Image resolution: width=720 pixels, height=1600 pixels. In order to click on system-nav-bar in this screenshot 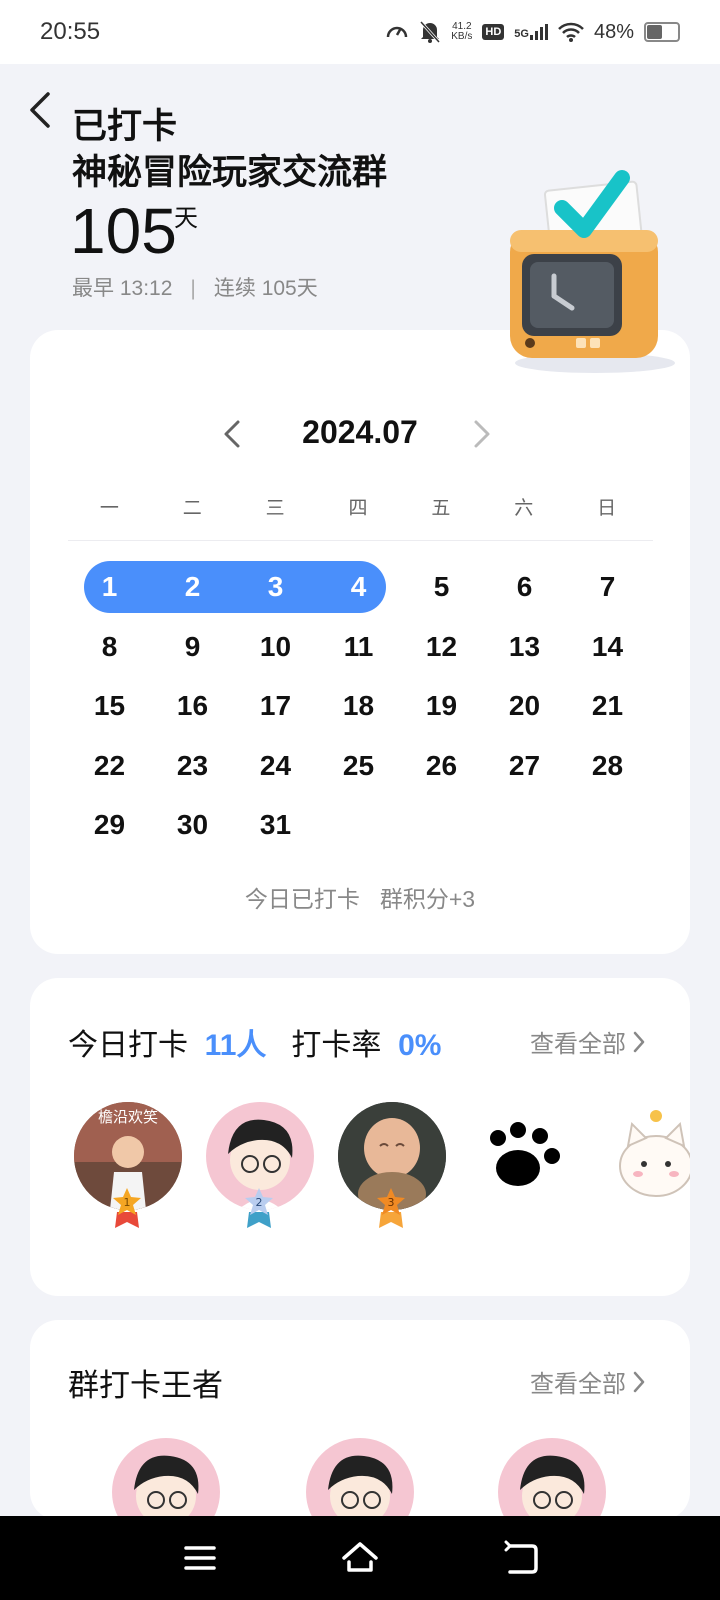, I will do `click(360, 1558)`.